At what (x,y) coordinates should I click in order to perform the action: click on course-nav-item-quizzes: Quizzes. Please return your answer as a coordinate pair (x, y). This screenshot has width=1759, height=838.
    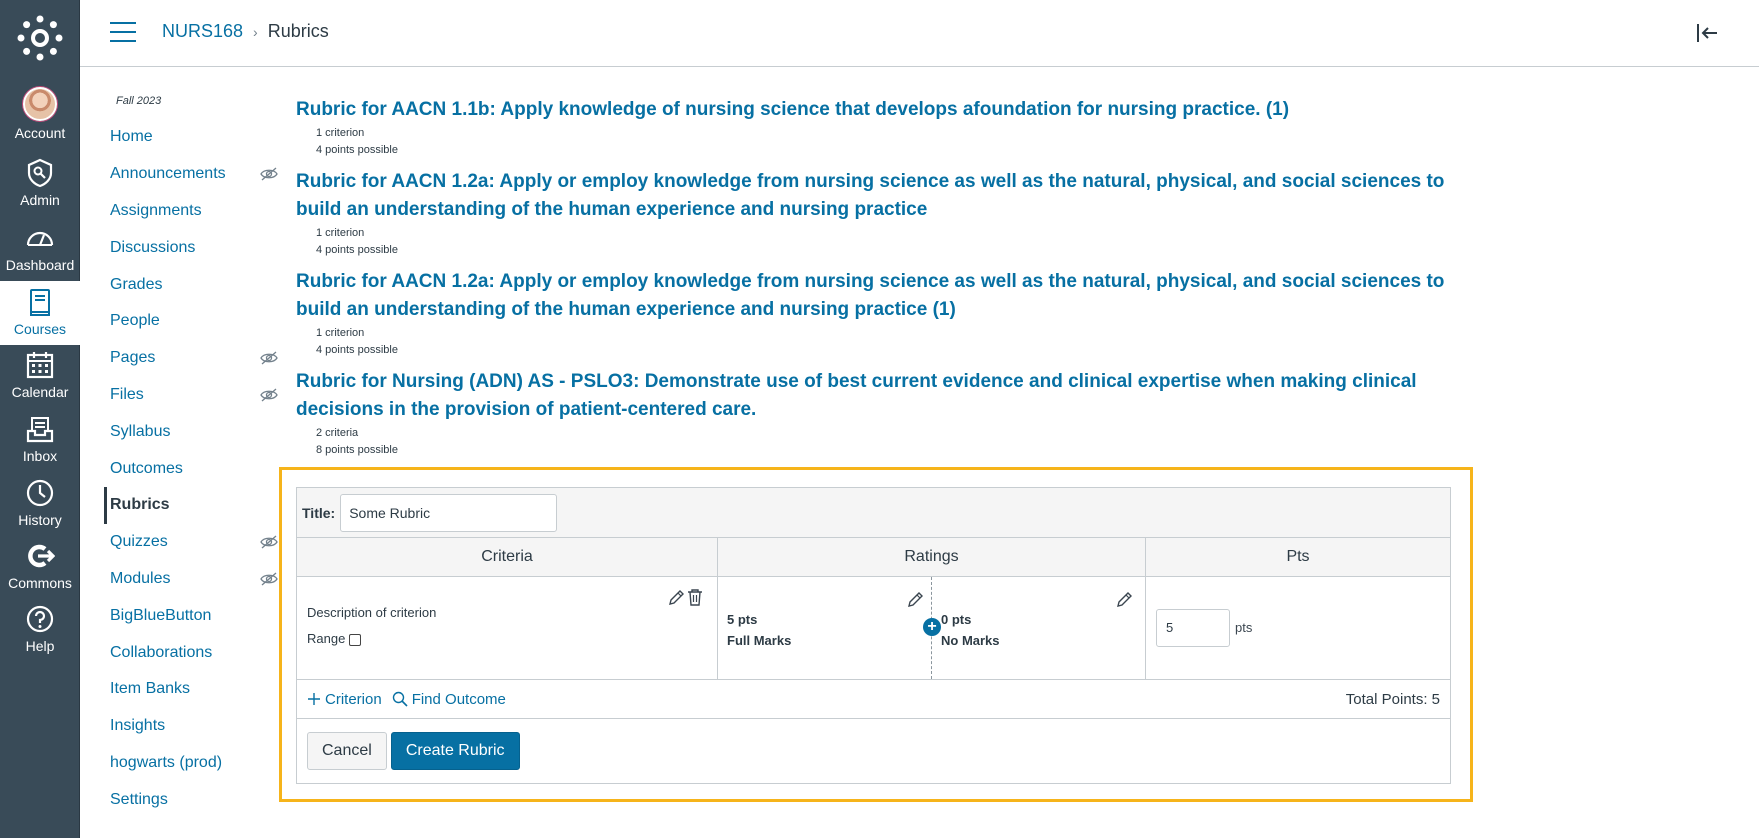
    Looking at the image, I should click on (193, 542).